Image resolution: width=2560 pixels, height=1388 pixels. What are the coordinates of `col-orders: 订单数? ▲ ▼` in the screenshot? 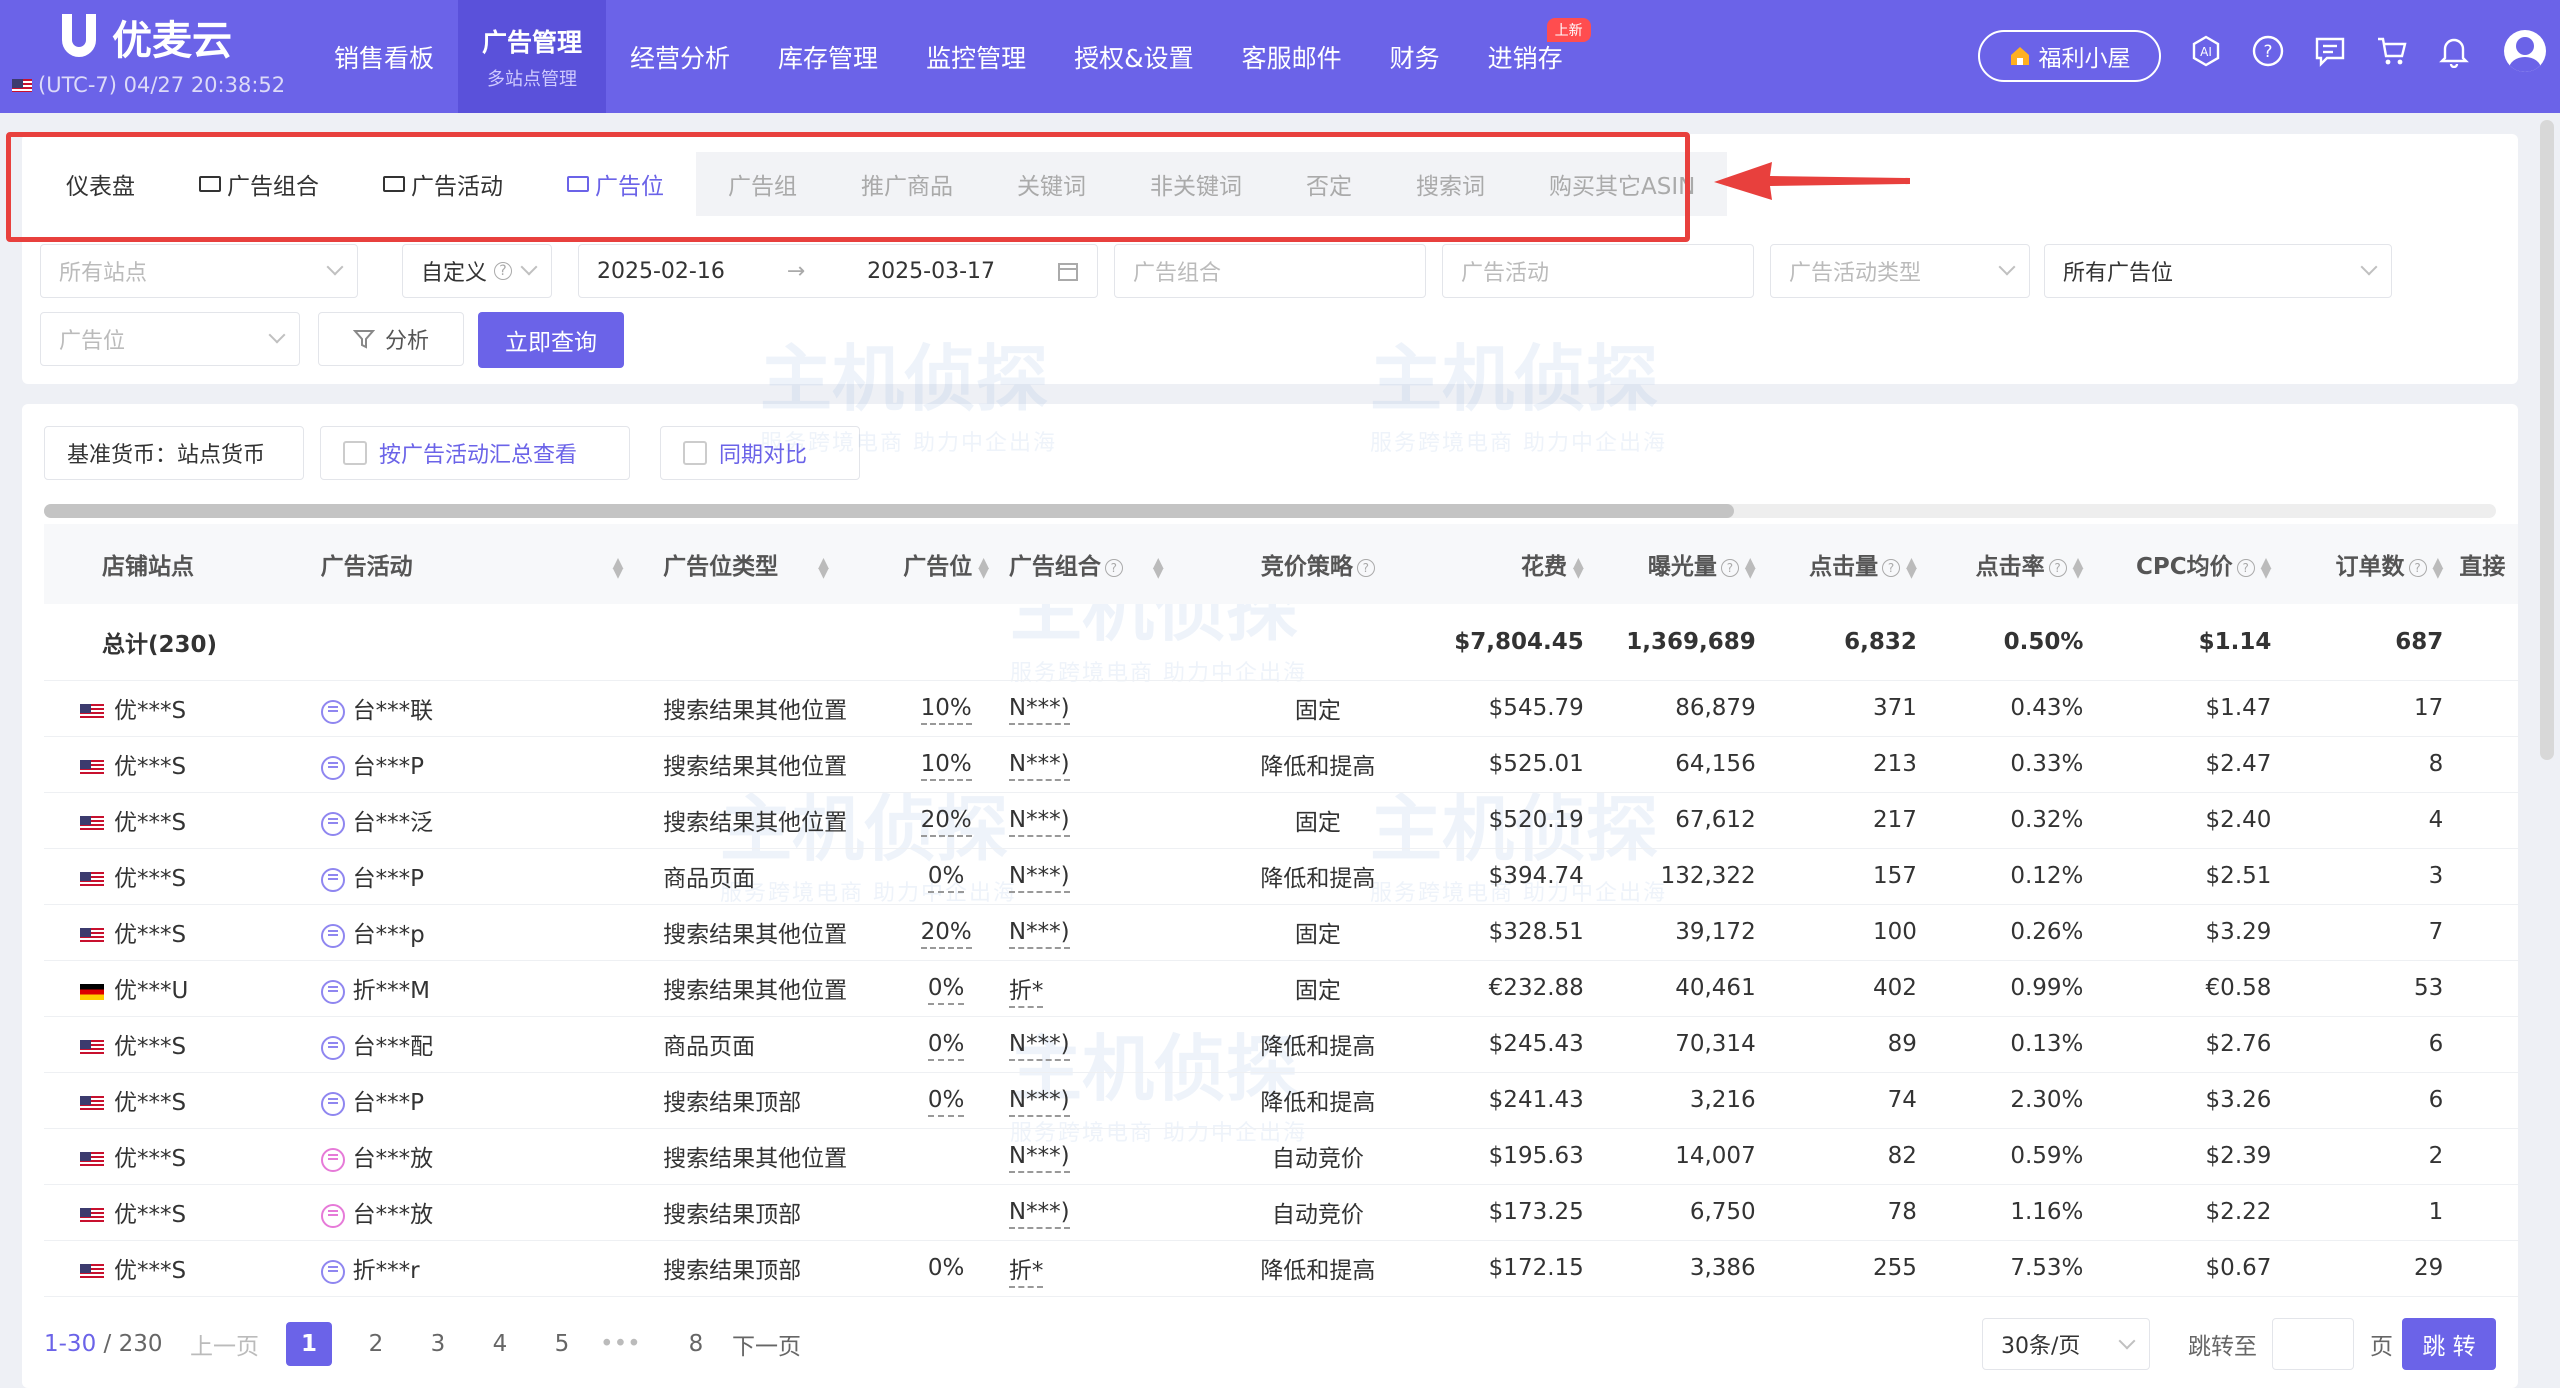 It's located at (2365, 564).